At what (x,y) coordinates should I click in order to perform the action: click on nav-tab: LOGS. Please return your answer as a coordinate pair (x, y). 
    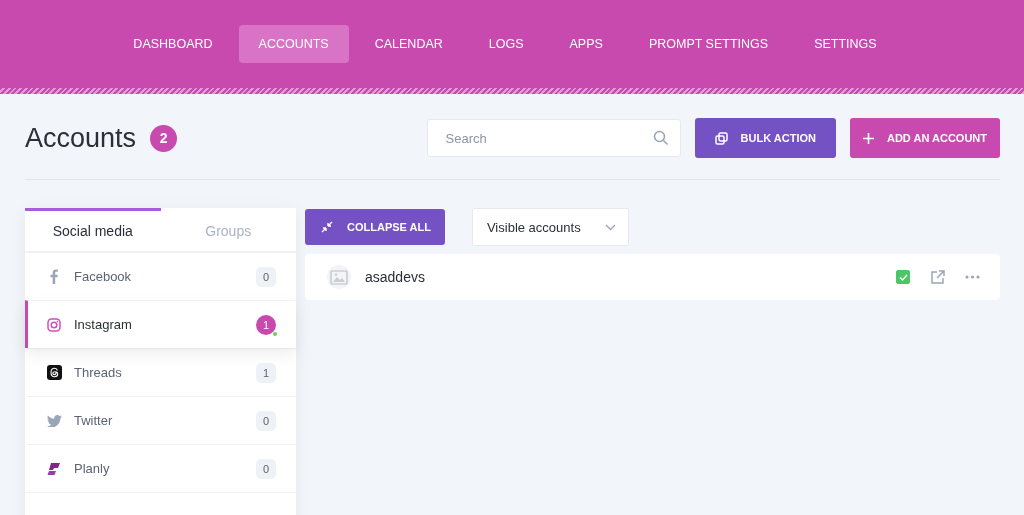
    Looking at the image, I should click on (506, 44).